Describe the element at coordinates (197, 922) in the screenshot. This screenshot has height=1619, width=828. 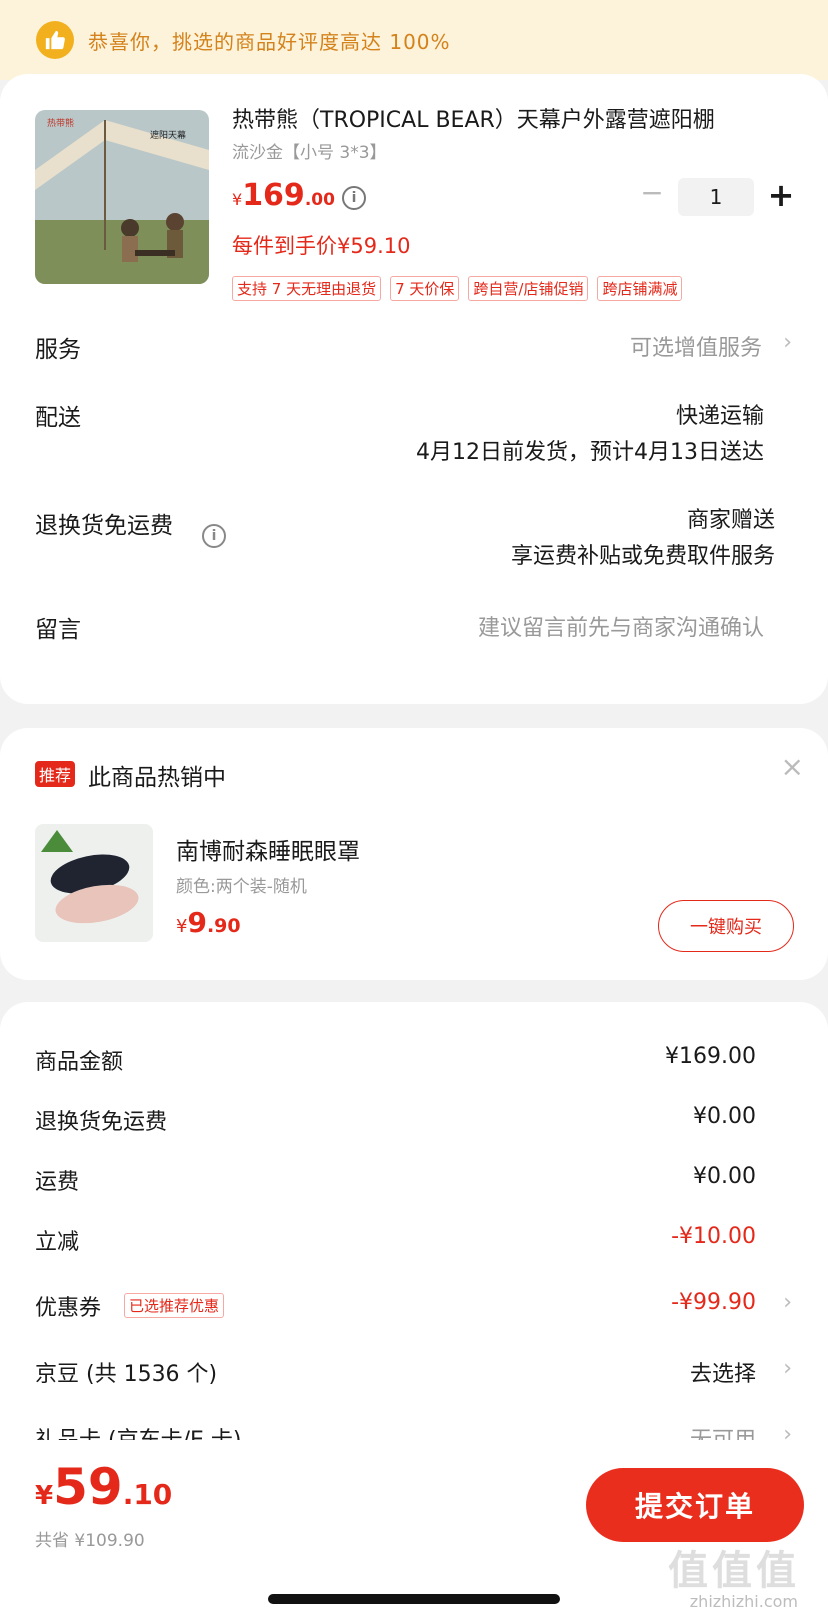
I see `price-integer: 9` at that location.